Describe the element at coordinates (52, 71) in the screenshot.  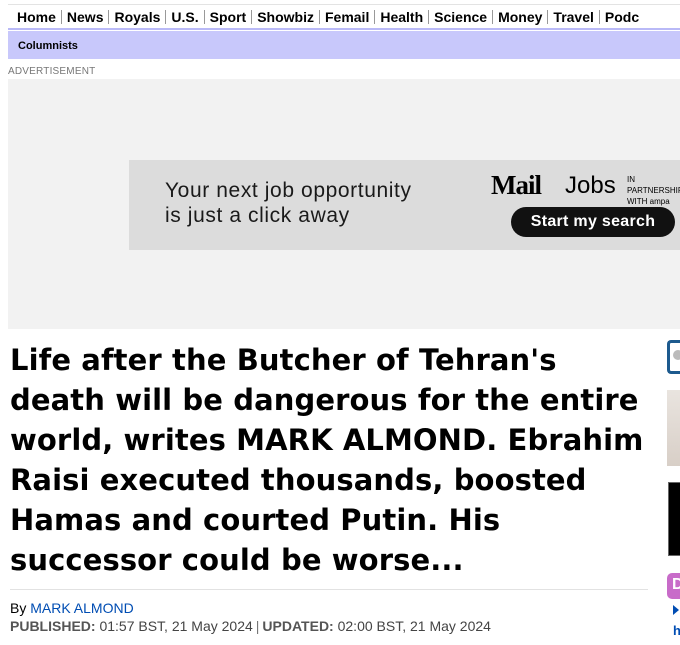
I see `advertisement-label: ADVERTISEMENT` at that location.